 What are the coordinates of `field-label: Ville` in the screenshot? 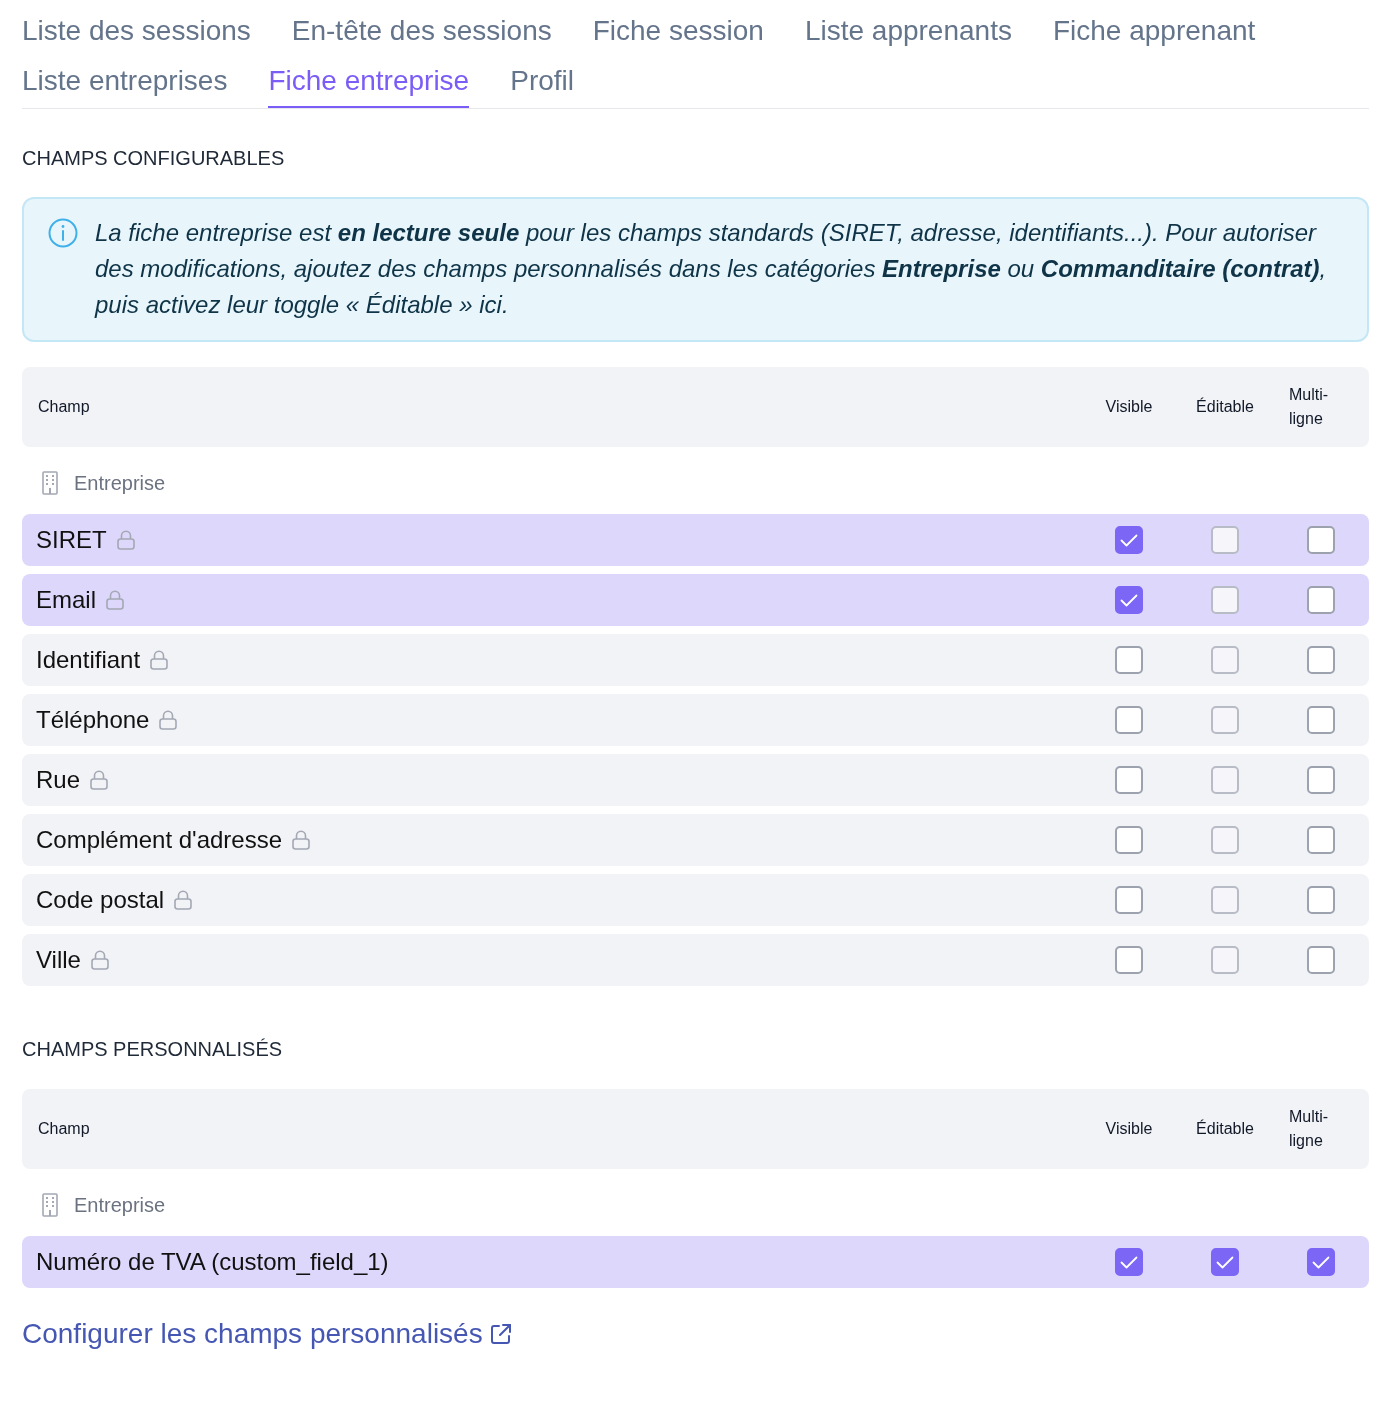 It's located at (58, 960).